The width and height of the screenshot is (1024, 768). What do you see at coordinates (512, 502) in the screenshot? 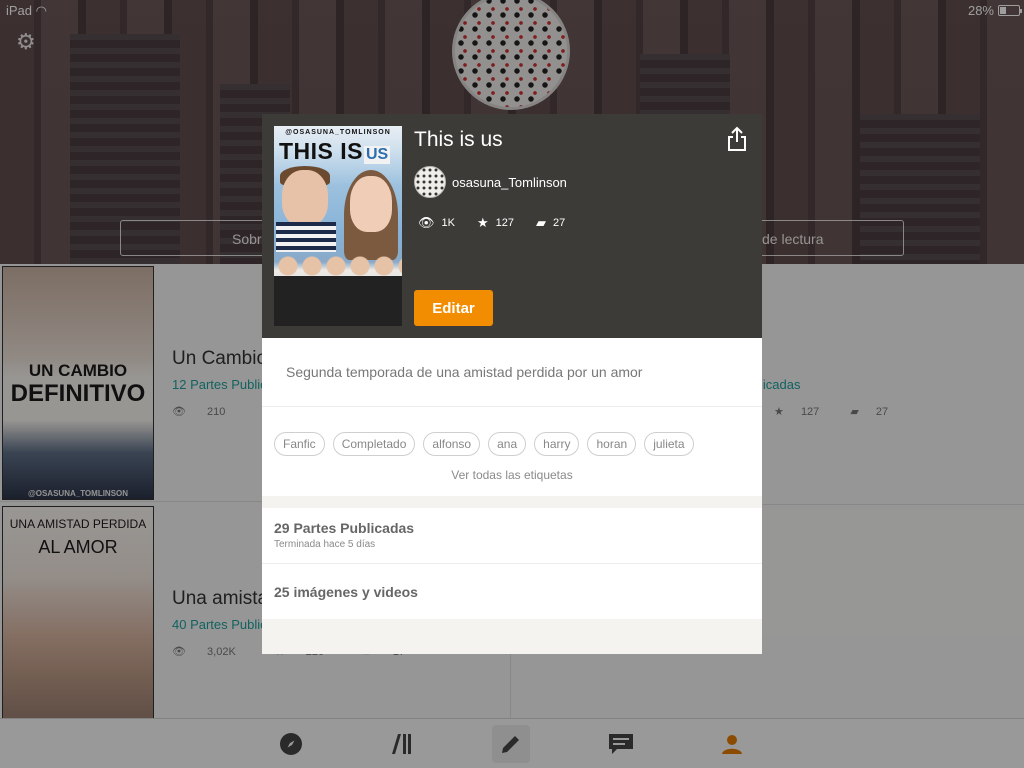
I see `section-separator` at bounding box center [512, 502].